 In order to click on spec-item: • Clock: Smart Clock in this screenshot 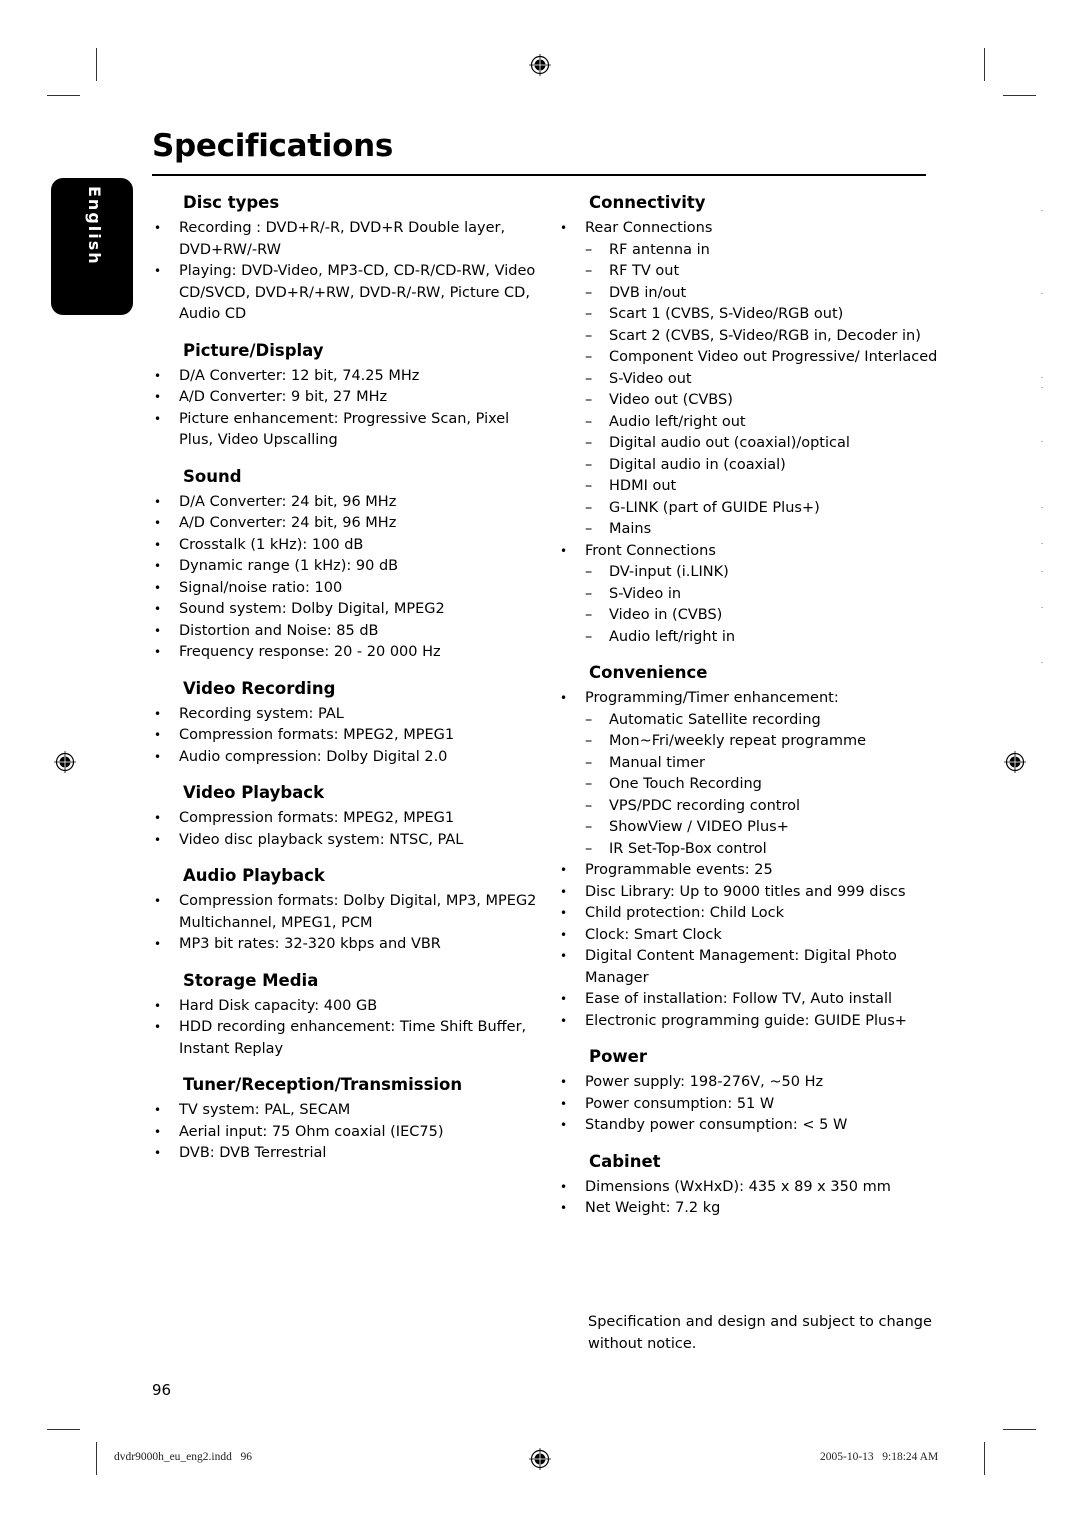, I will do `click(748, 936)`.